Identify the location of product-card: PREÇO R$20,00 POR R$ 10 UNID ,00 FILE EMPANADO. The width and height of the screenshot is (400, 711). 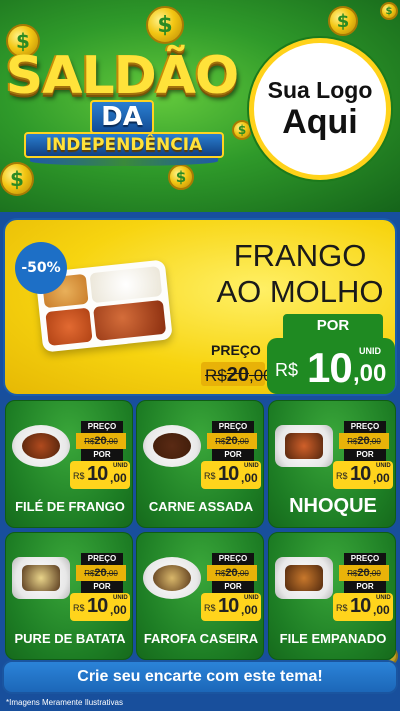
(332, 596).